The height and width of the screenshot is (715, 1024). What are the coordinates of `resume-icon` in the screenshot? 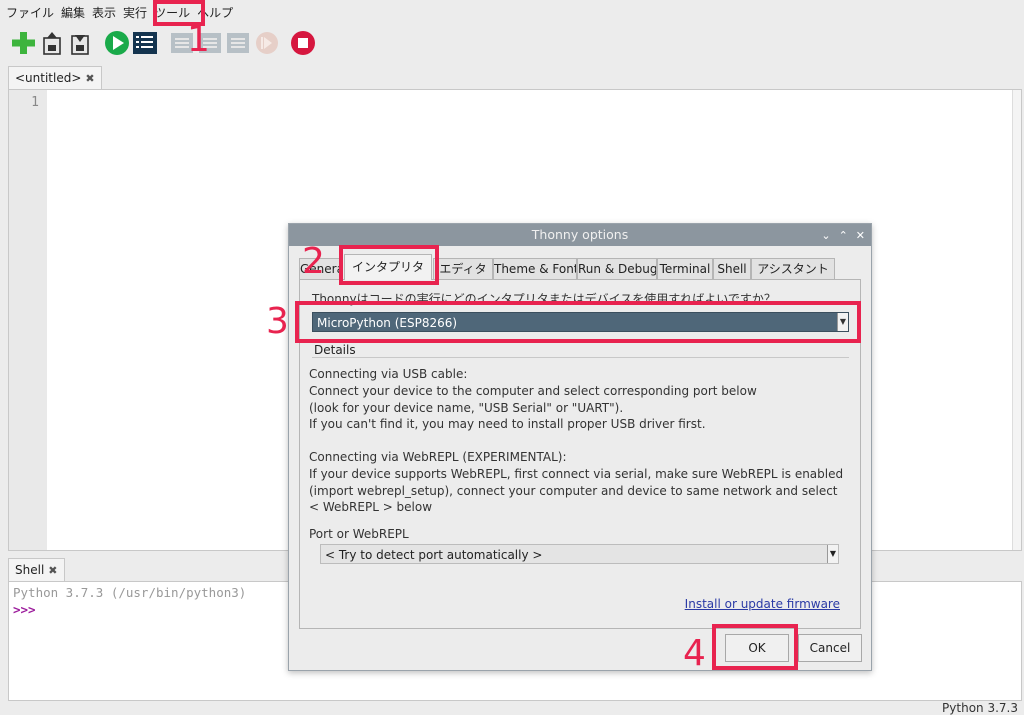 It's located at (267, 43).